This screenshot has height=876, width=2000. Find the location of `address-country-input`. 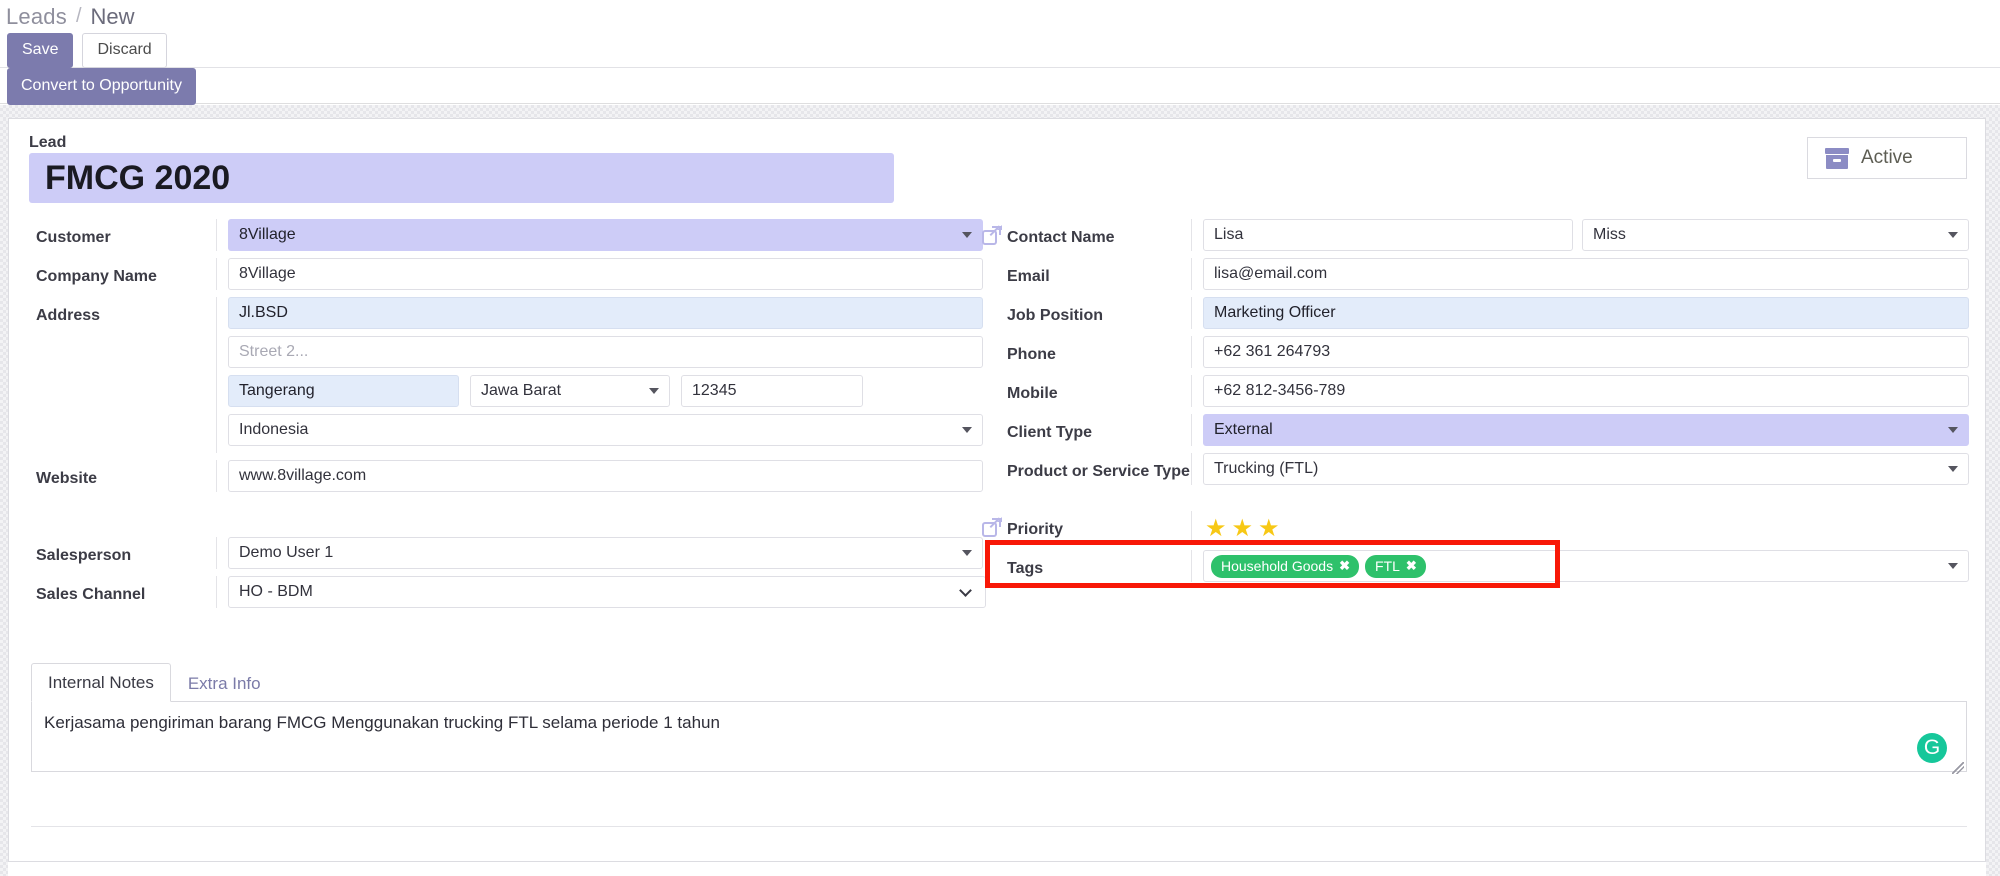

address-country-input is located at coordinates (605, 430).